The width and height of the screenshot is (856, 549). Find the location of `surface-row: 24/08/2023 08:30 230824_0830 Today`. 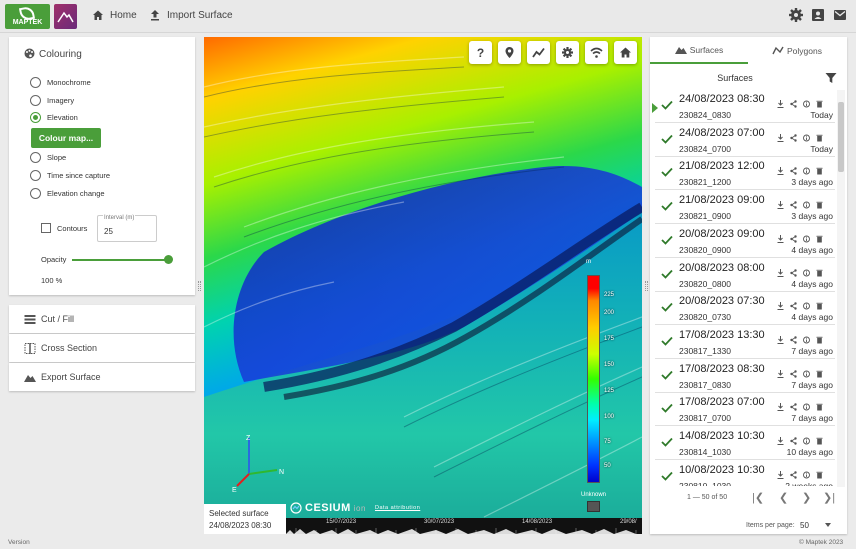

surface-row: 24/08/2023 08:30 230824_0830 Today is located at coordinates (745, 106).